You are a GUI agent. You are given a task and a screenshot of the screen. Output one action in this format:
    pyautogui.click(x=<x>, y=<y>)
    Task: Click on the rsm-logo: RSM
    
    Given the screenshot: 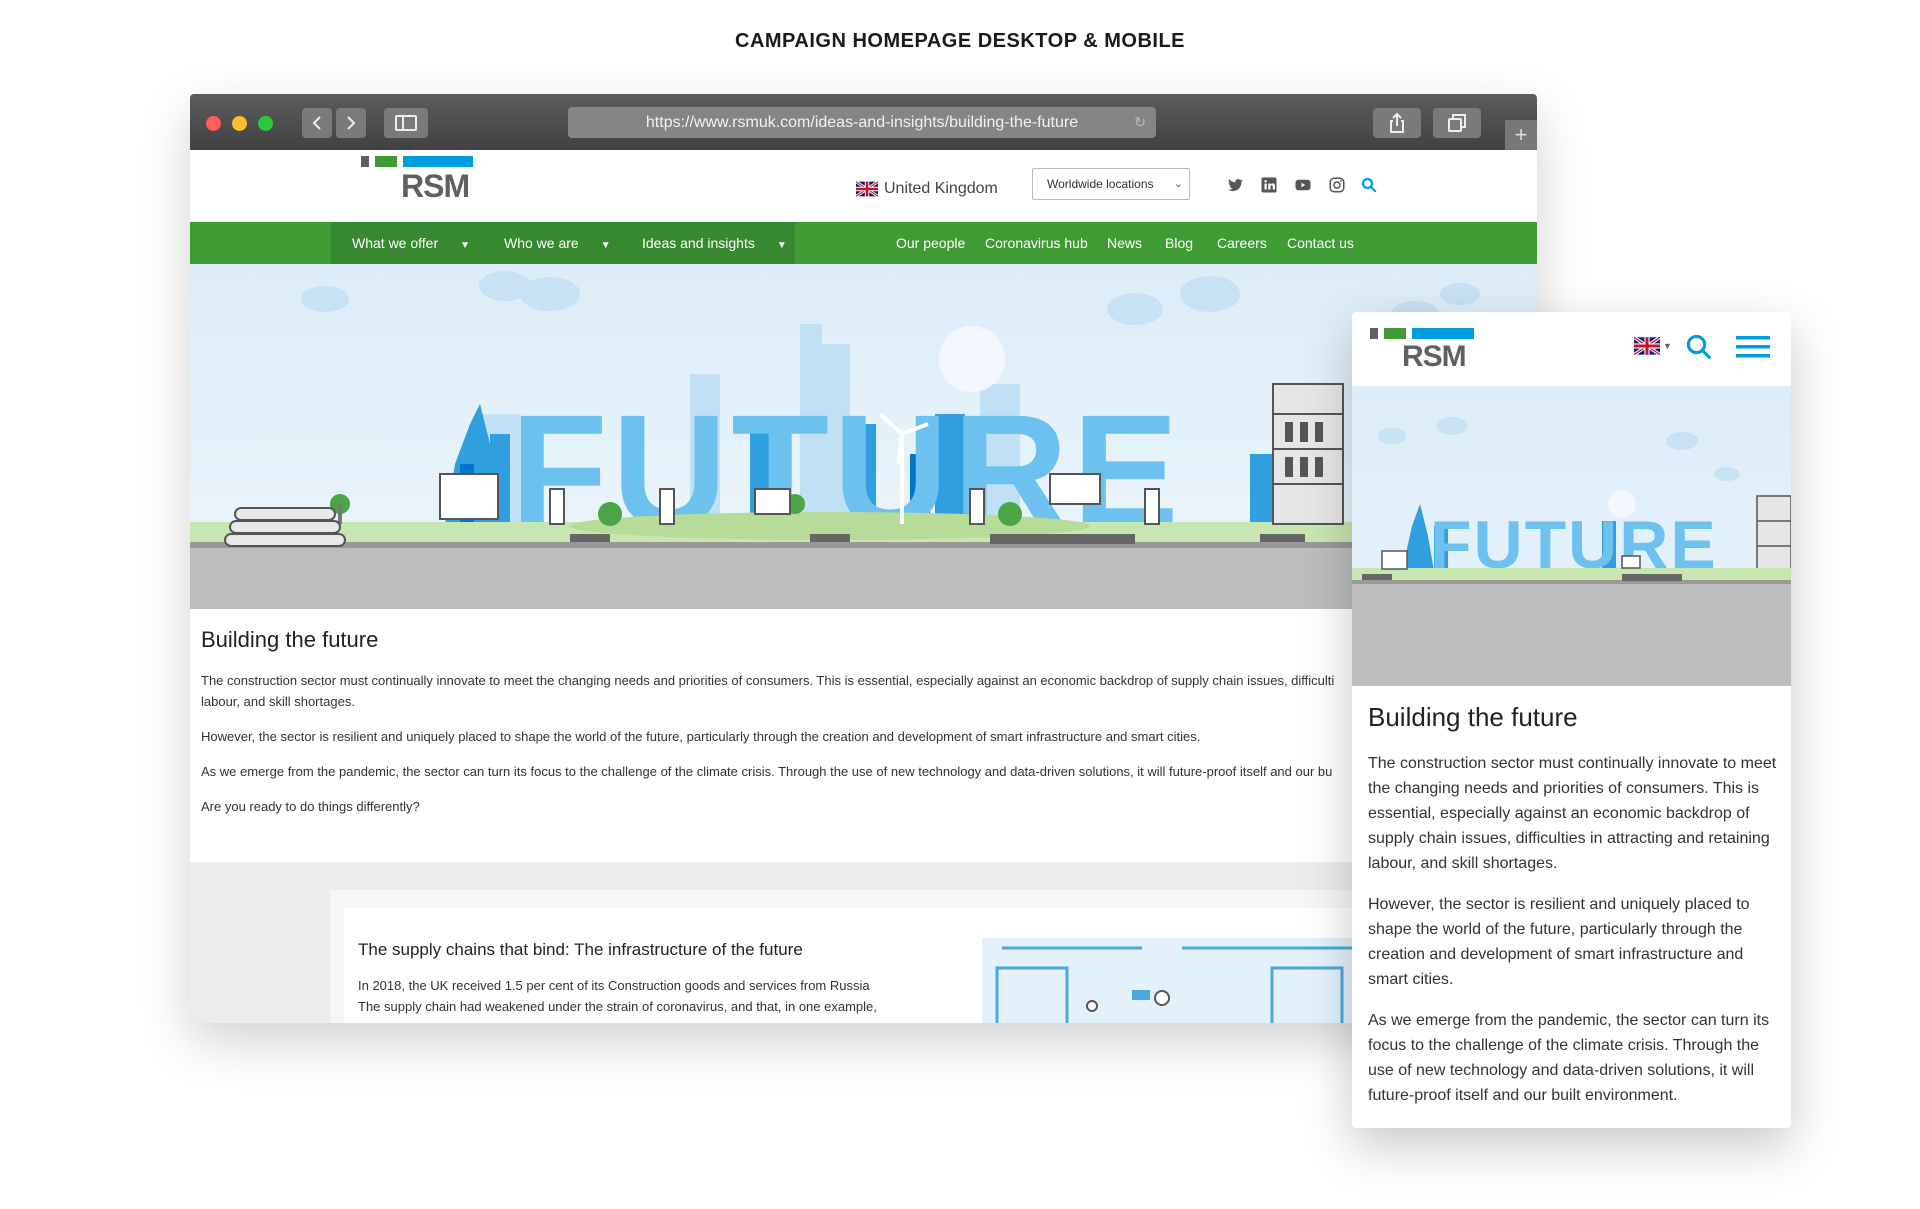 What is the action you would take?
    pyautogui.click(x=418, y=182)
    